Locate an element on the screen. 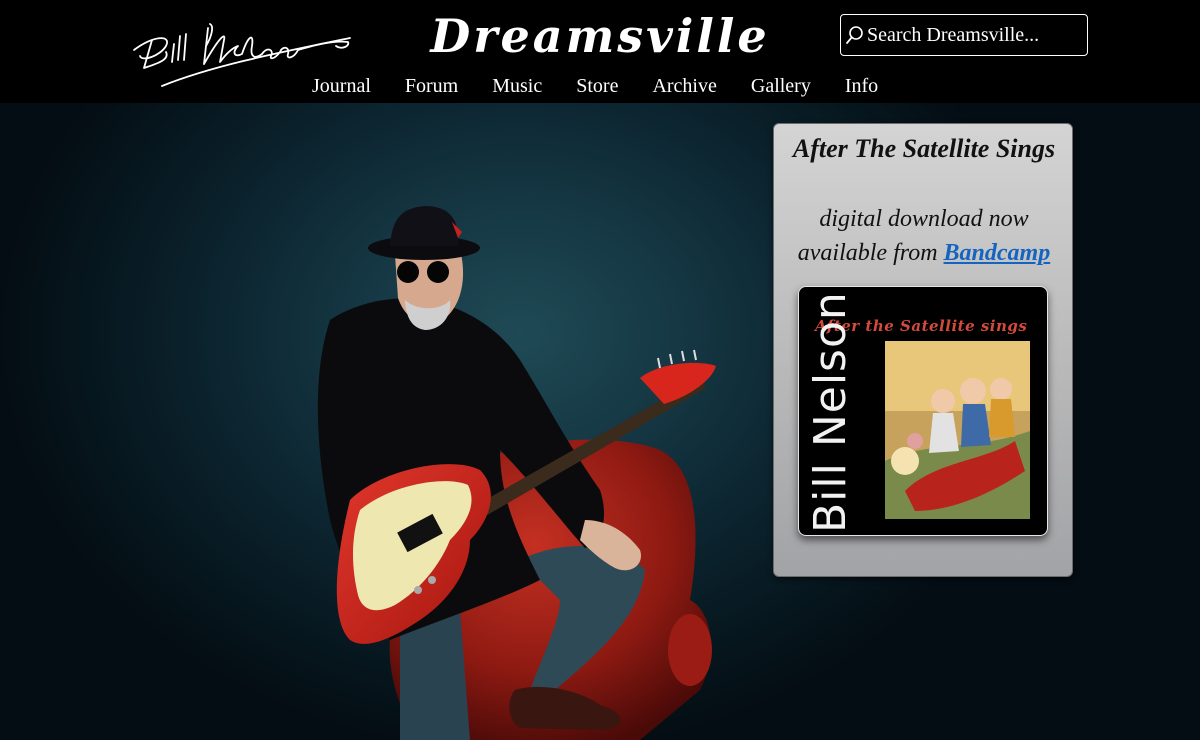  bandcamp-link: Bandcamp is located at coordinates (997, 253).